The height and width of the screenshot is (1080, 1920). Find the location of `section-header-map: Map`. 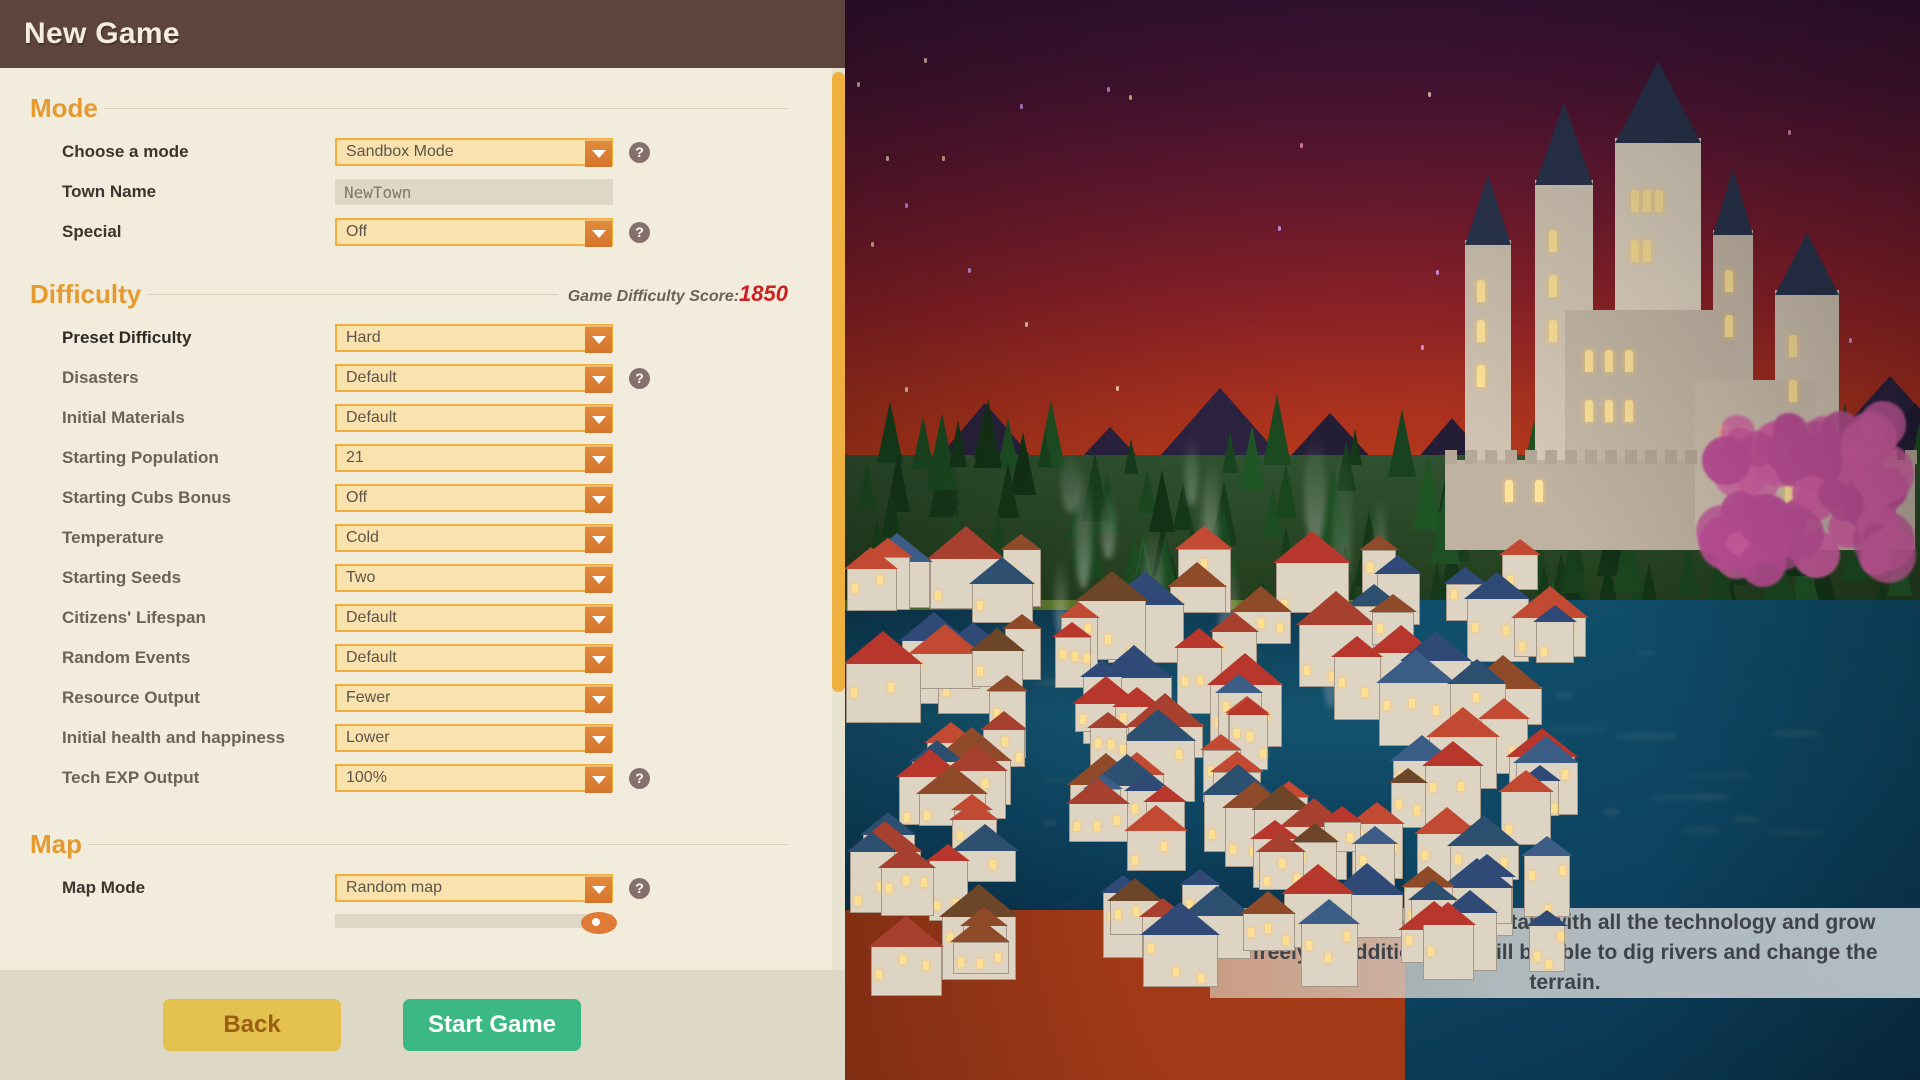

section-header-map: Map is located at coordinates (414, 844).